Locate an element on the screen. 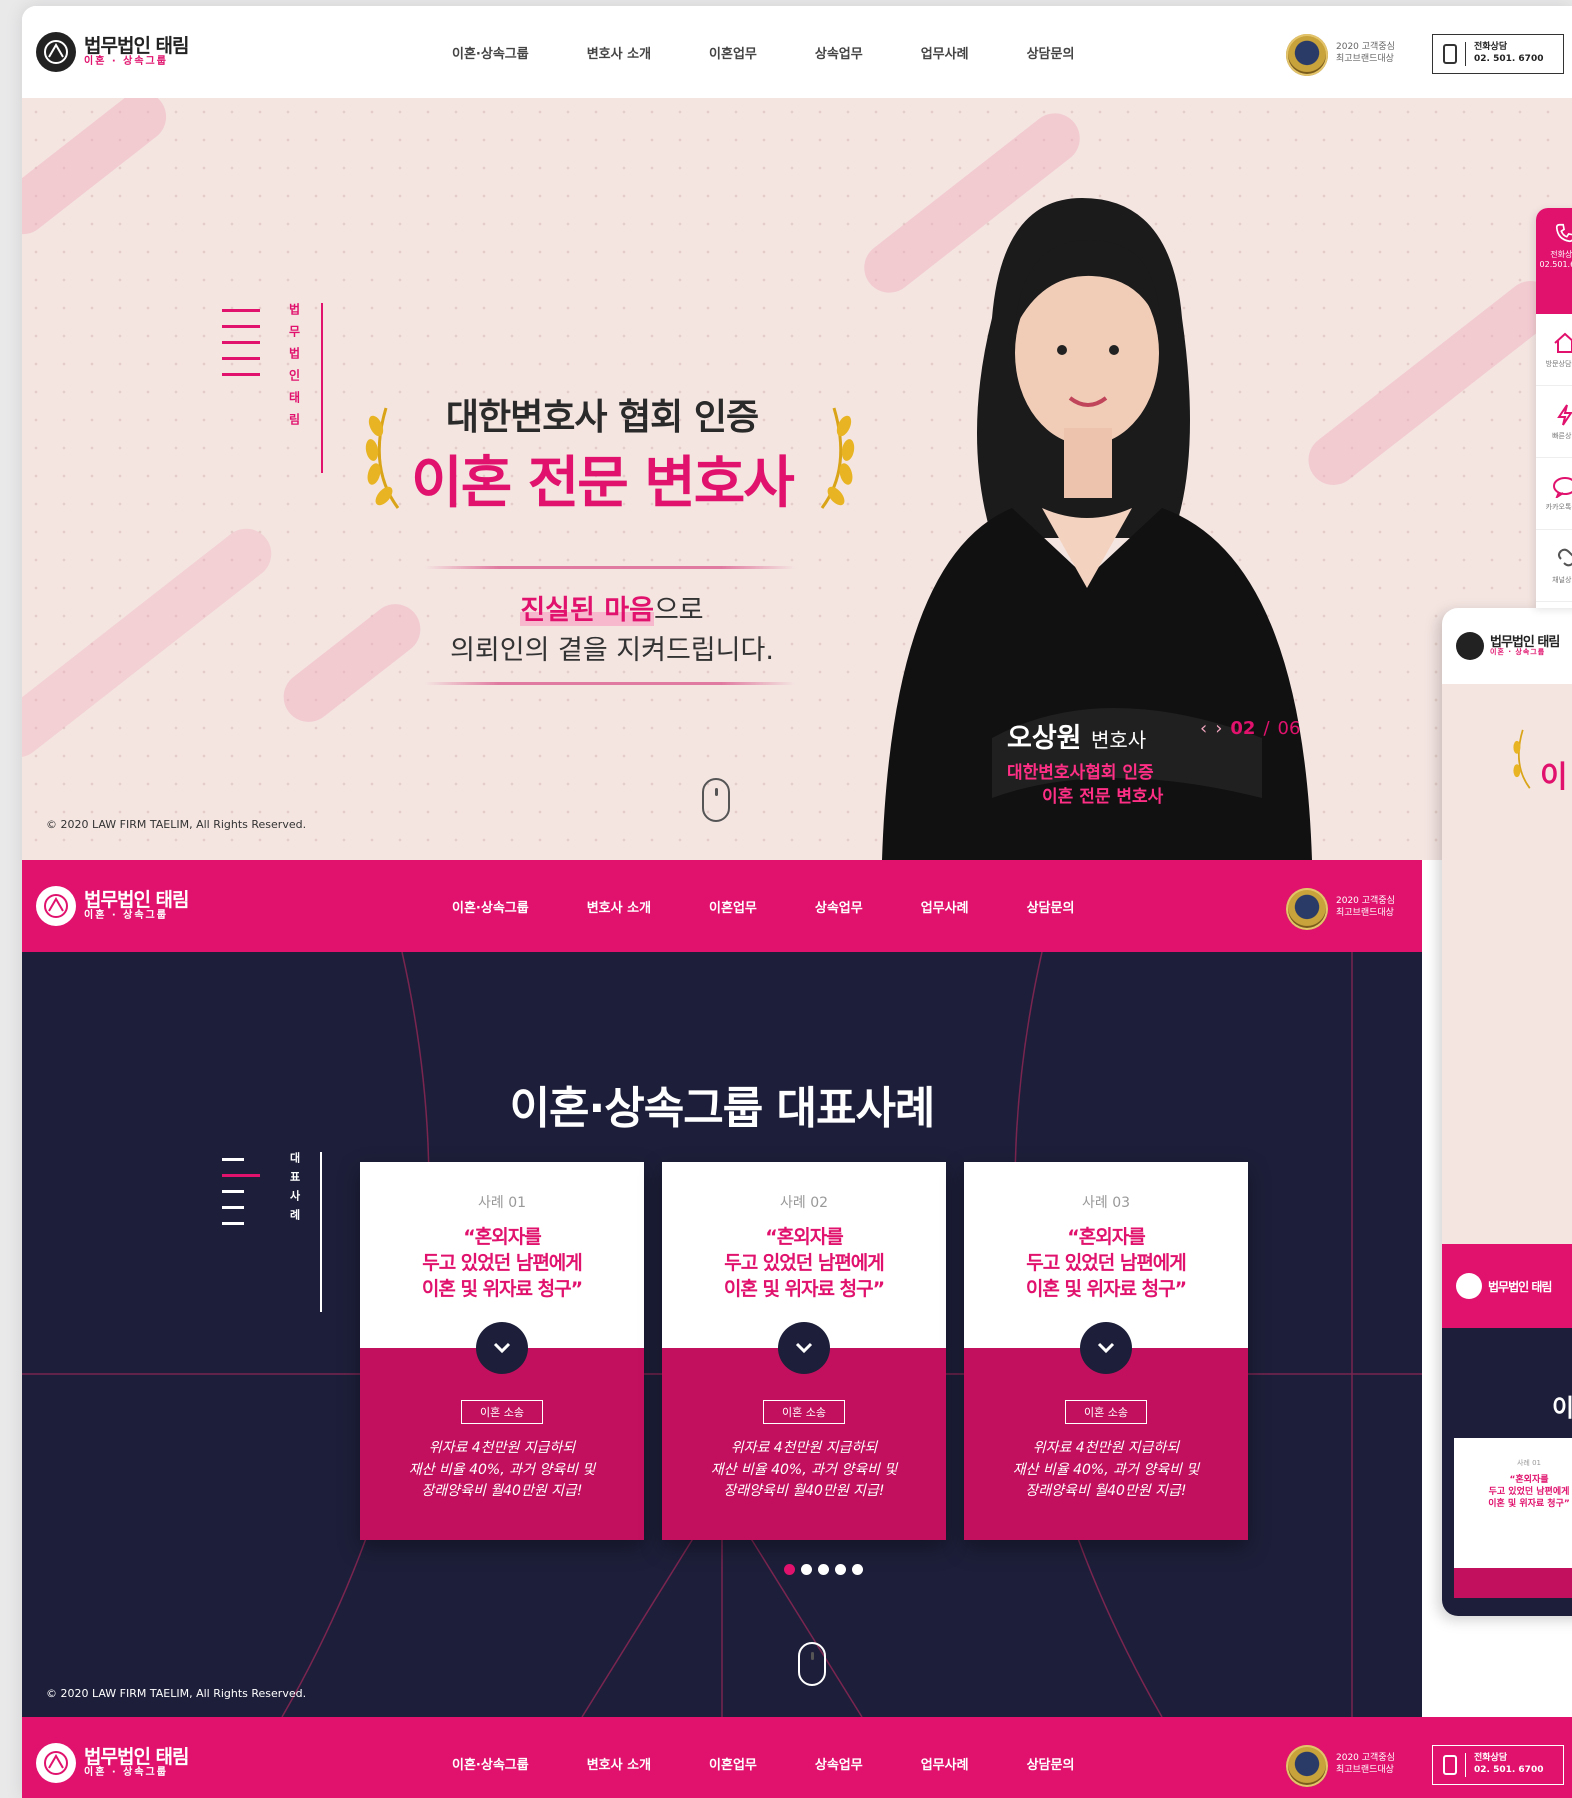 Image resolution: width=1572 pixels, height=1798 pixels. case-number: 사례 02 is located at coordinates (804, 1203).